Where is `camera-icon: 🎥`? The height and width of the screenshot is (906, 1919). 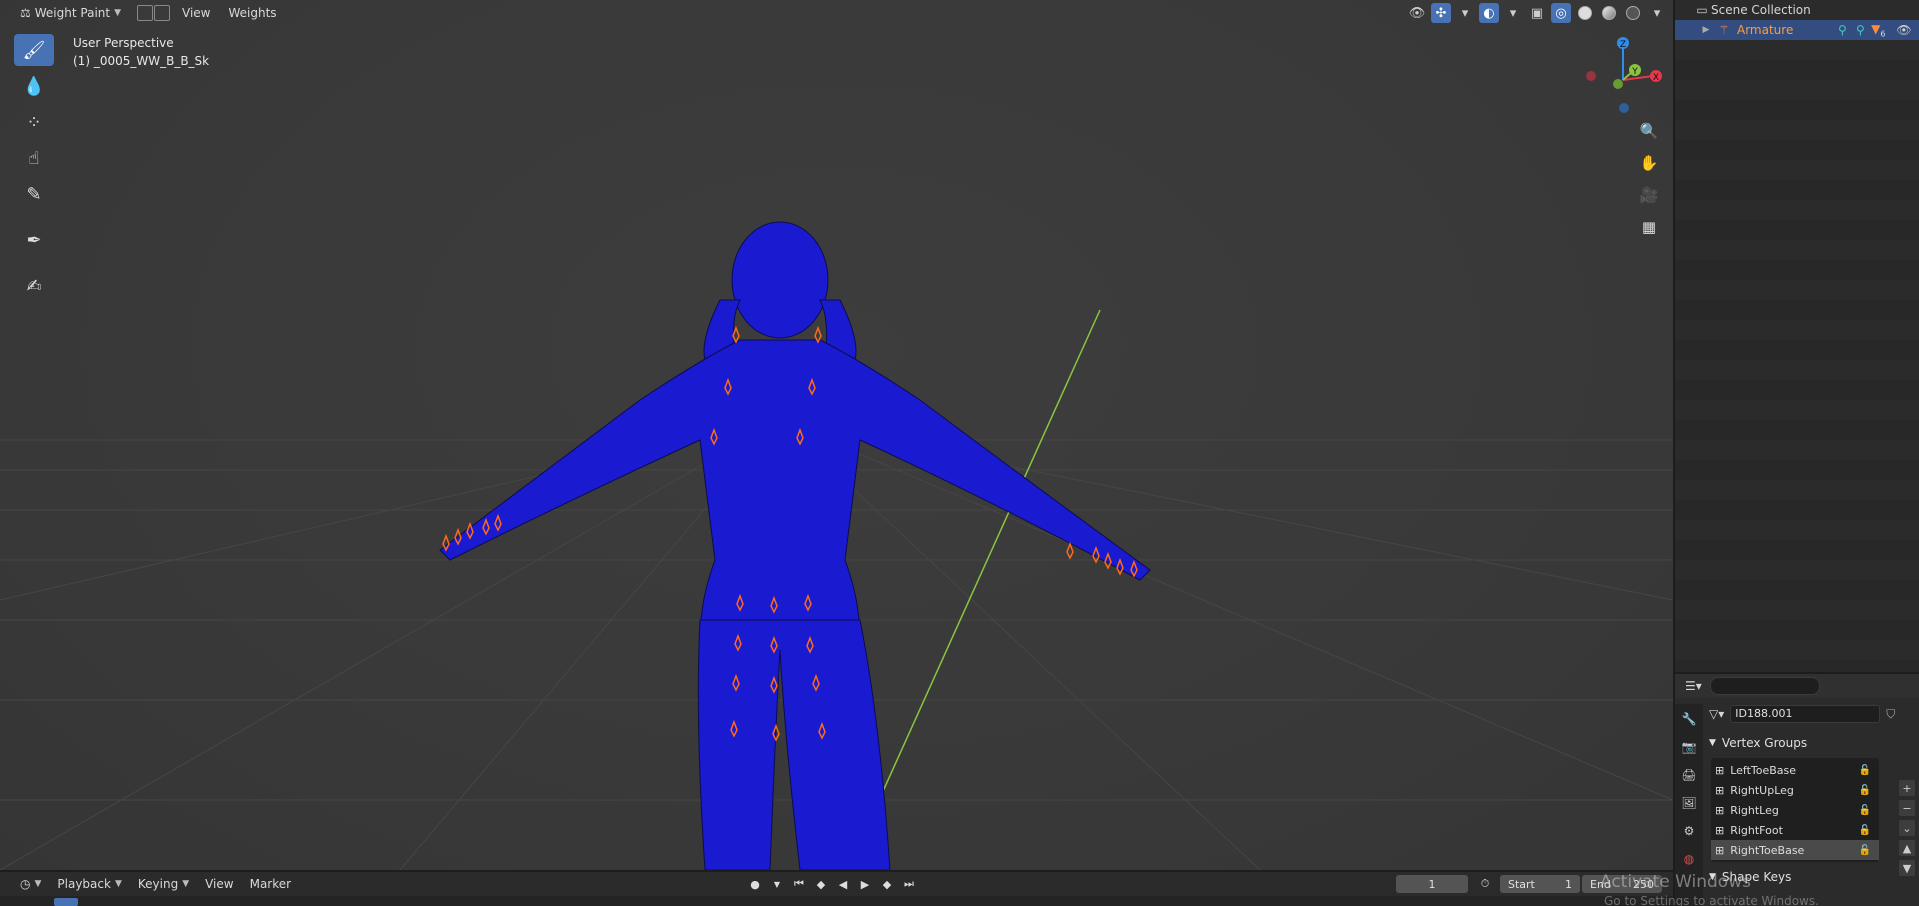 camera-icon: 🎥 is located at coordinates (1649, 195).